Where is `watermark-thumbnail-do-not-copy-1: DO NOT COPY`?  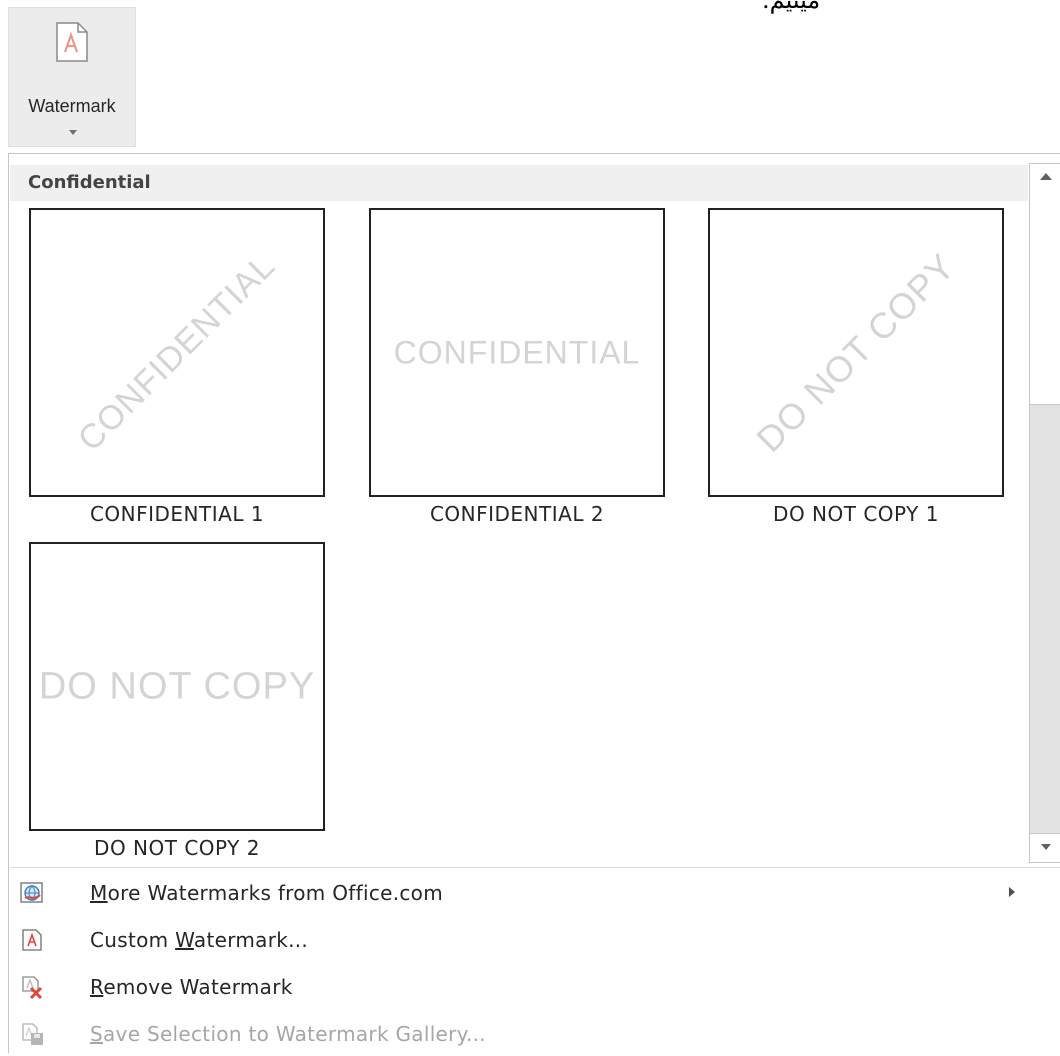 watermark-thumbnail-do-not-copy-1: DO NOT COPY is located at coordinates (856, 352).